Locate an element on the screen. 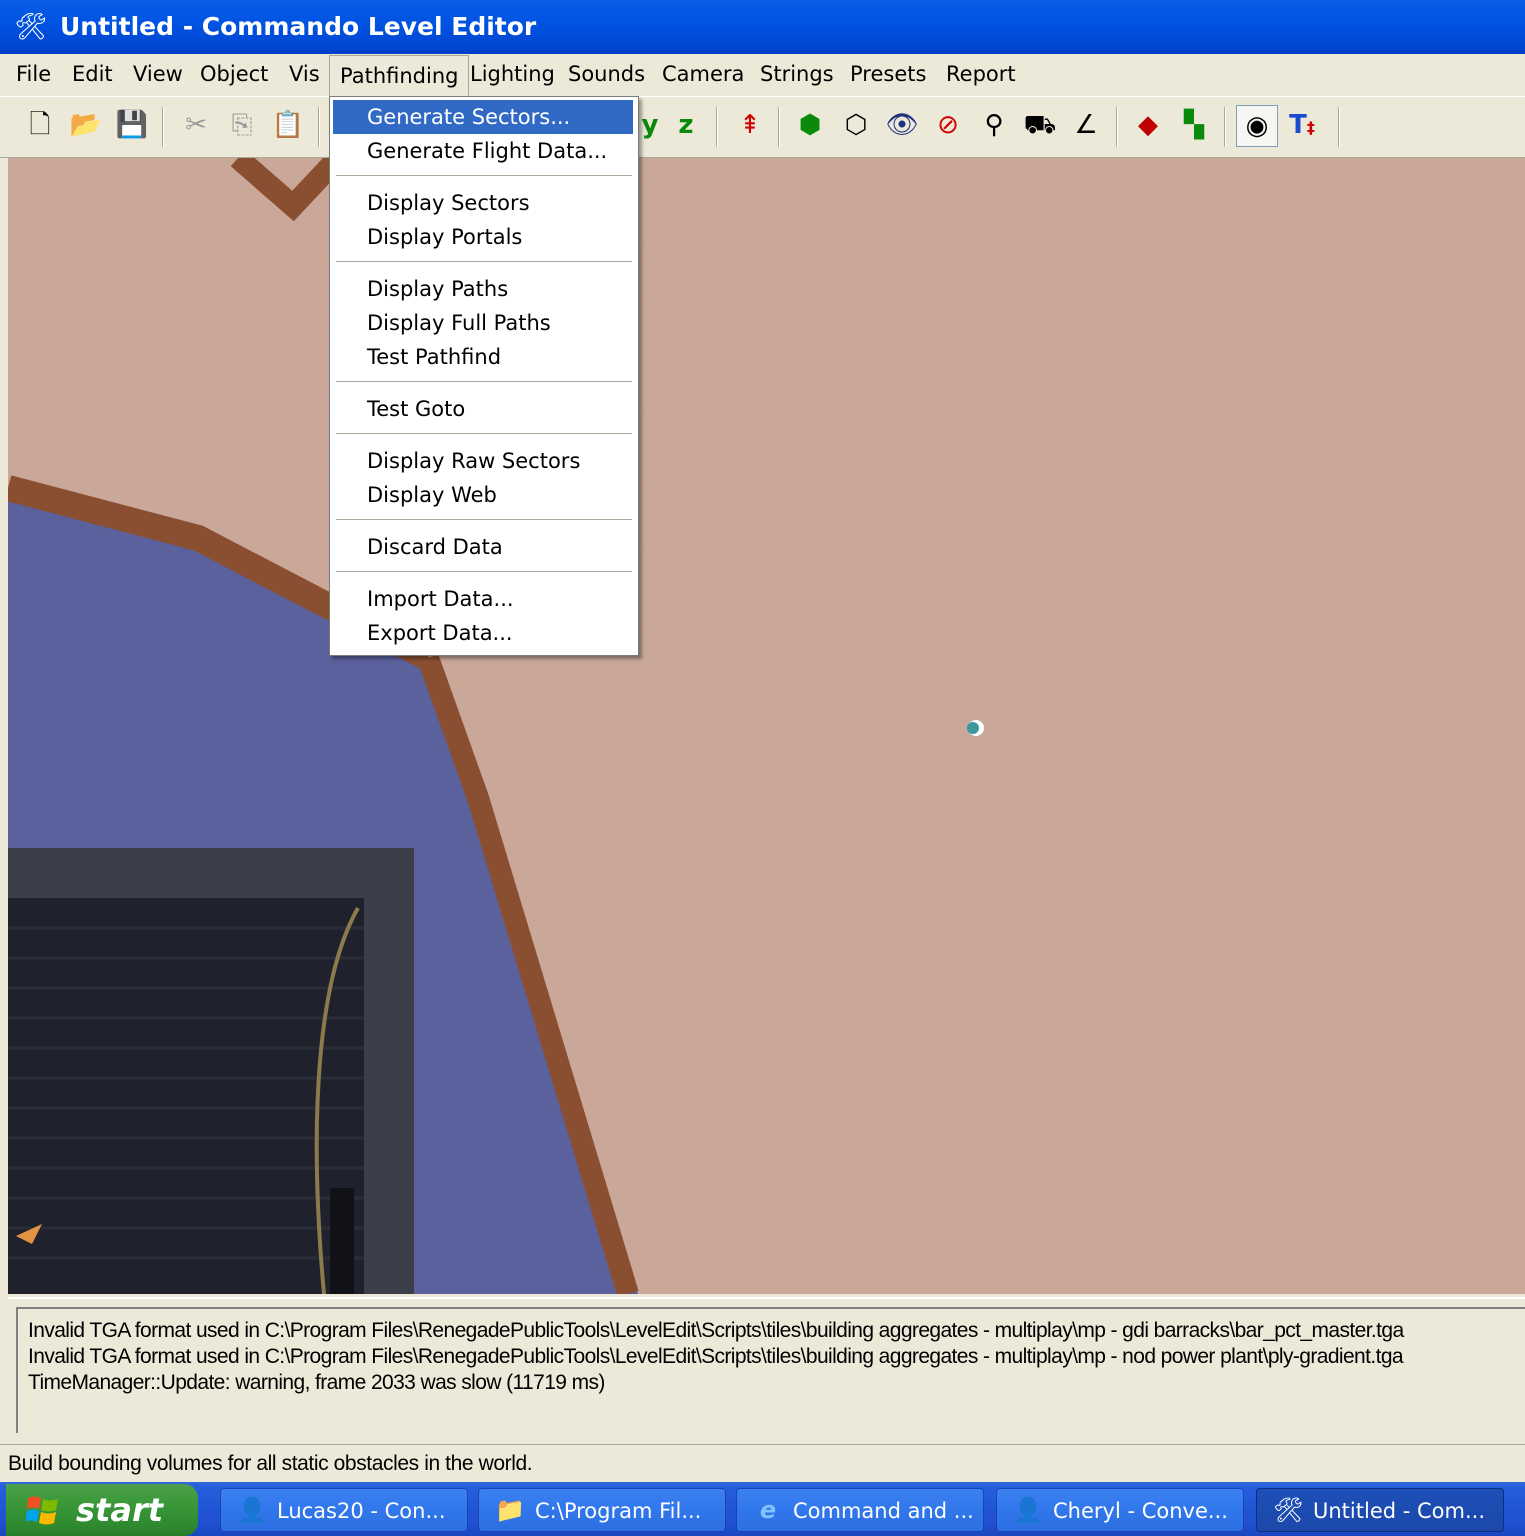 This screenshot has height=1536, width=1525. axis-z-label: z is located at coordinates (686, 125).